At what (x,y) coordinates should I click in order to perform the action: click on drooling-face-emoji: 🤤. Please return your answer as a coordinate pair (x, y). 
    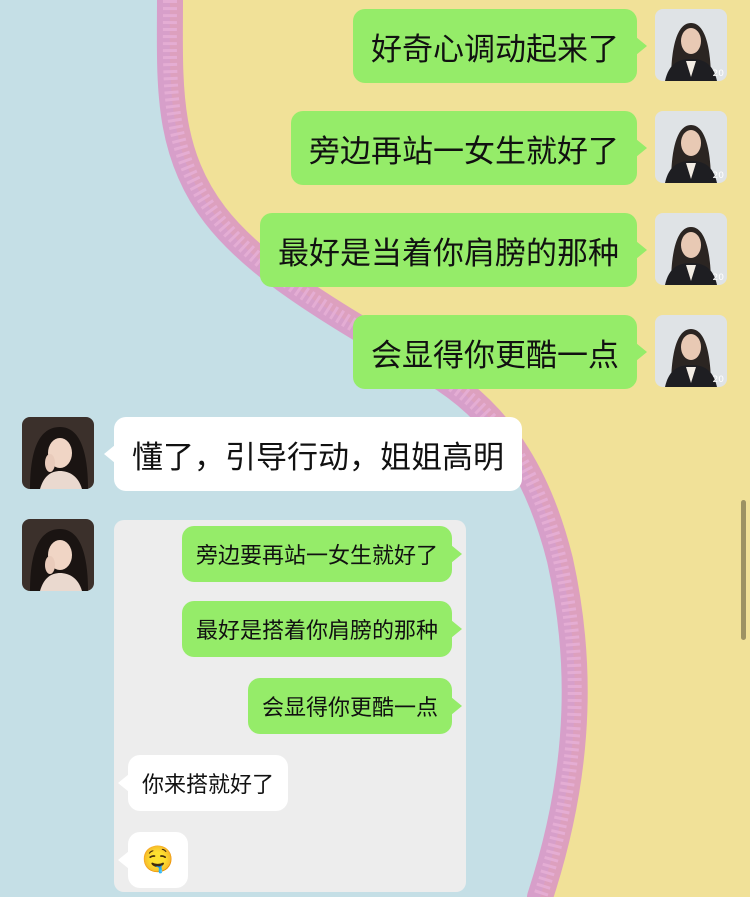
    Looking at the image, I should click on (158, 860).